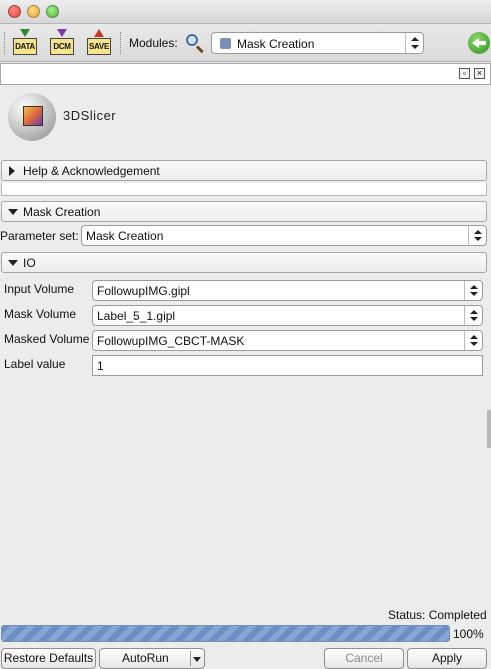  I want to click on load-data-button: DATA, so click(25, 43).